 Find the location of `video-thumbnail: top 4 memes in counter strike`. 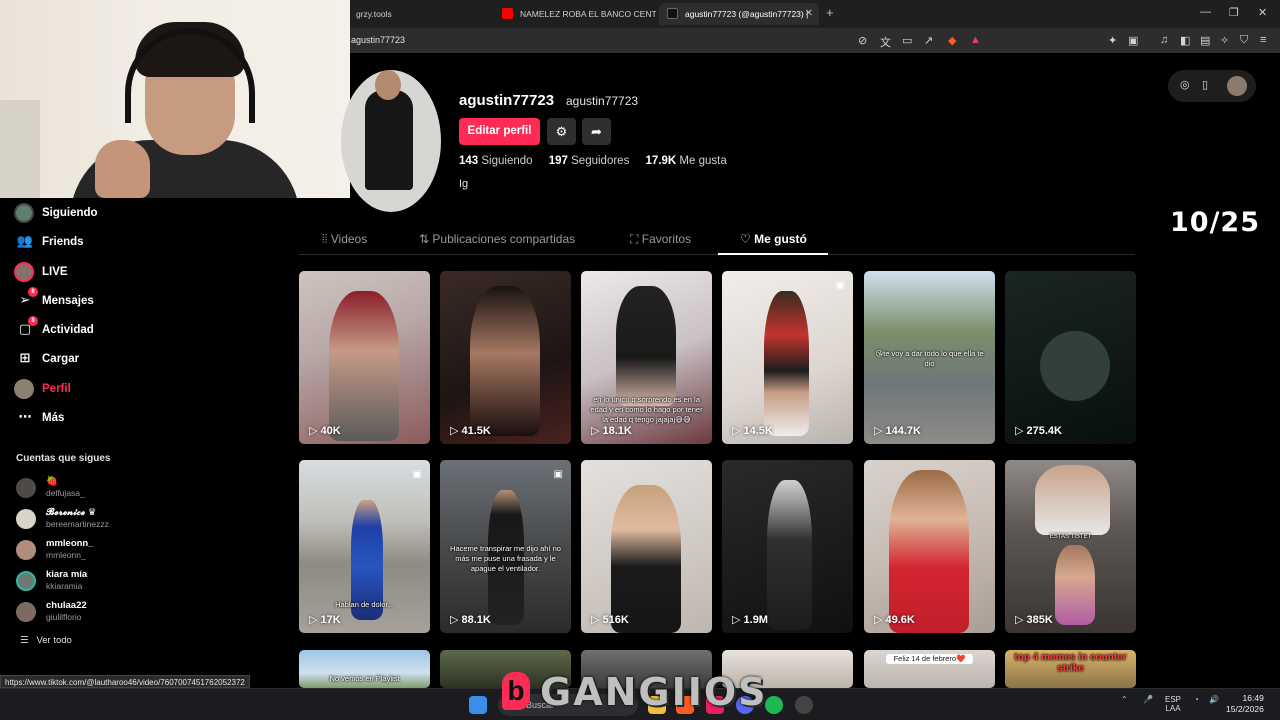

video-thumbnail: top 4 memes in counter strike is located at coordinates (1070, 669).